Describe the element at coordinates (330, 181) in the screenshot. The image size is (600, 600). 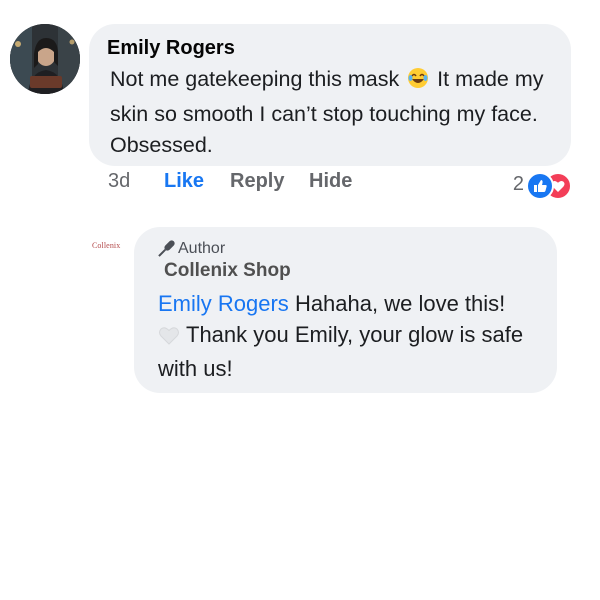
I see `hide-button: Hide` at that location.